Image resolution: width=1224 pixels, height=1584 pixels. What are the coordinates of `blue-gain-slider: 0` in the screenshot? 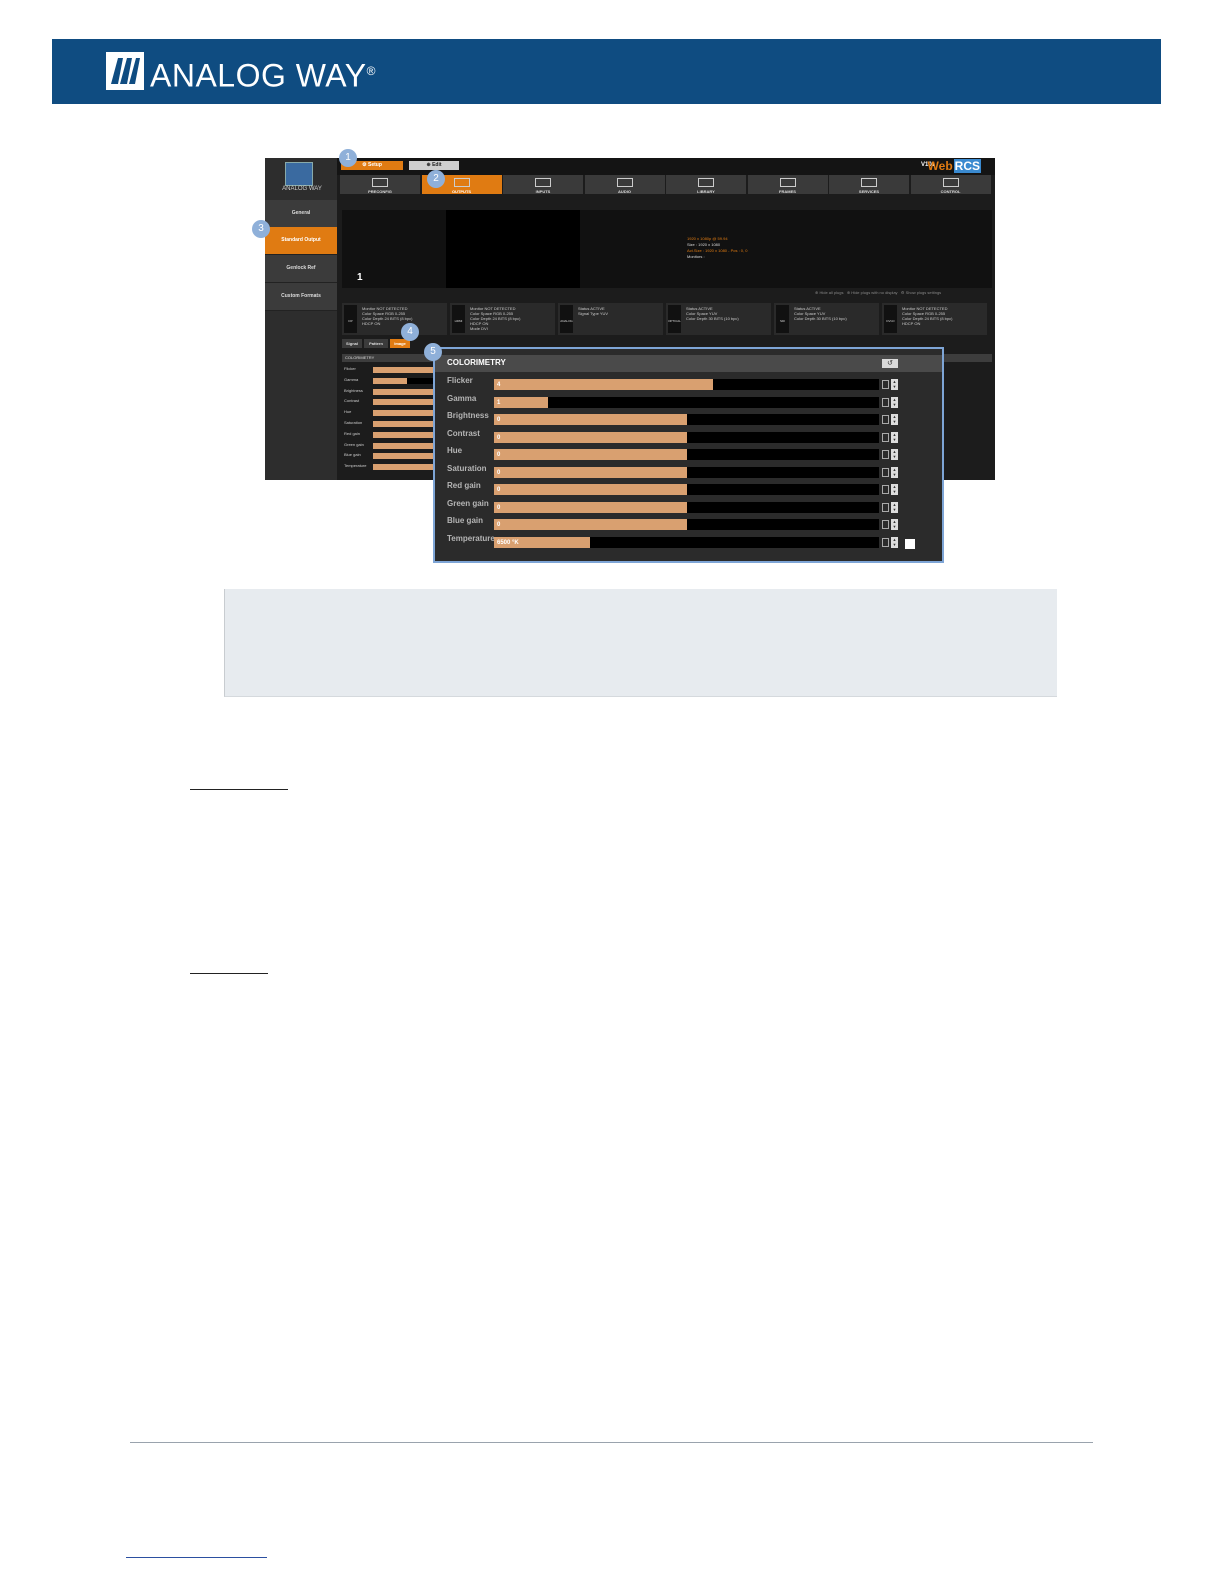 It's located at (686, 524).